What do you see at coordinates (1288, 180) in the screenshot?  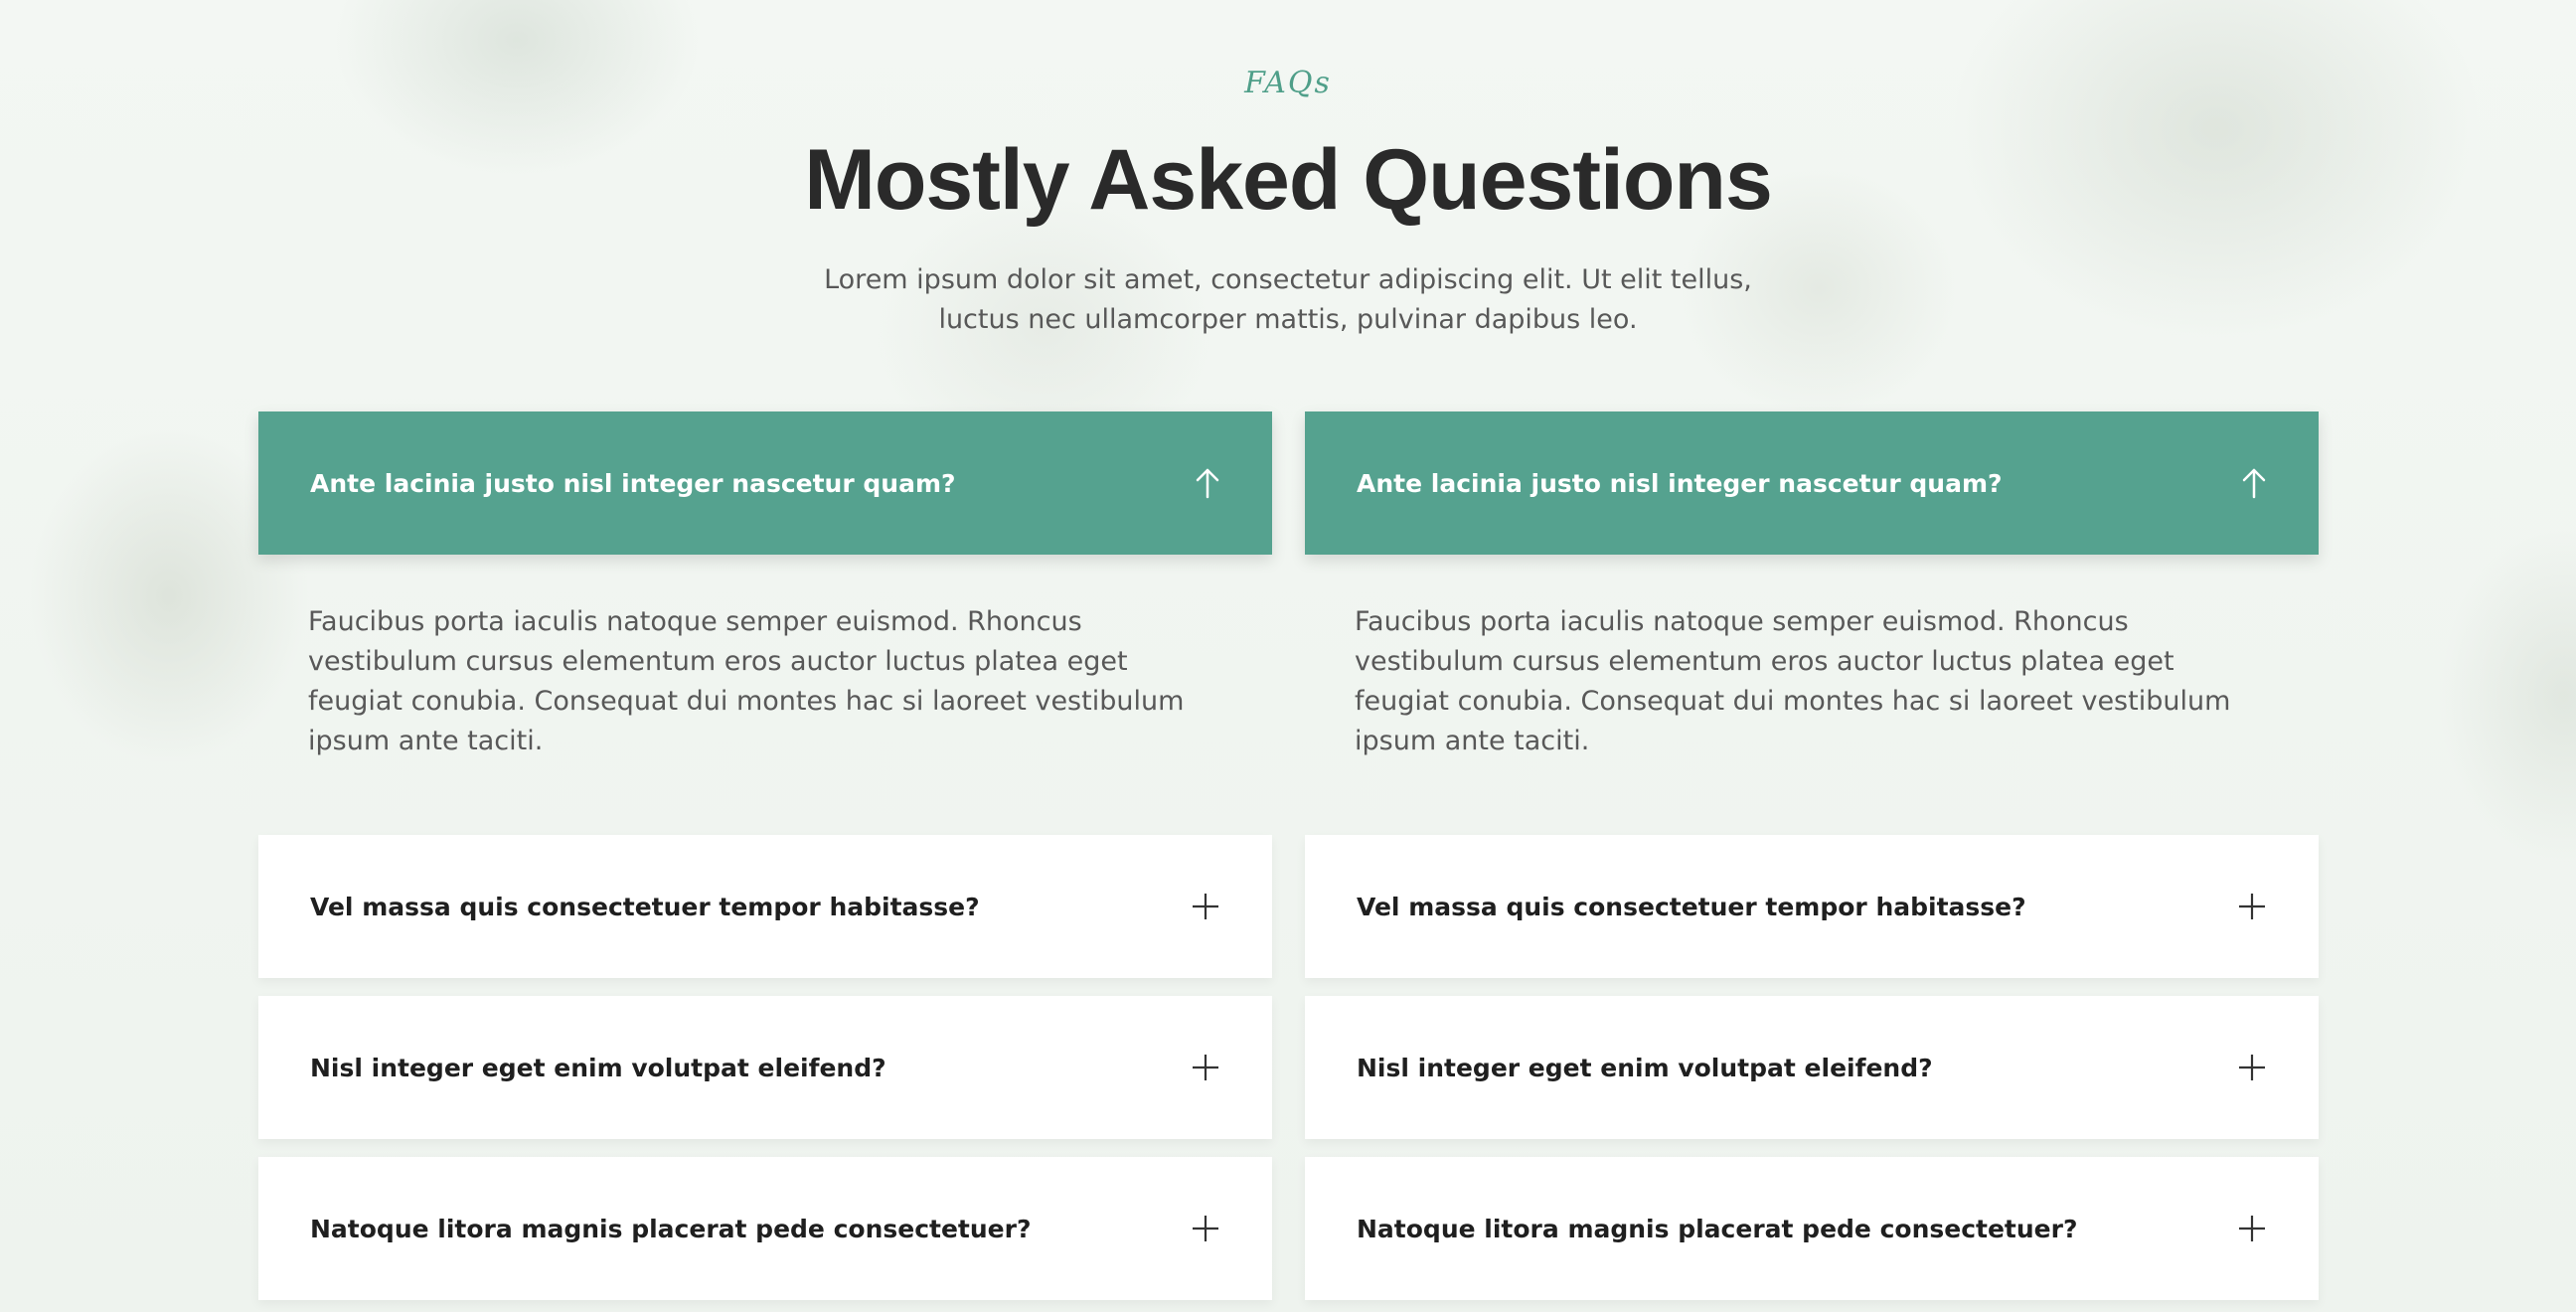 I see `section-title: Mostly Asked Questions` at bounding box center [1288, 180].